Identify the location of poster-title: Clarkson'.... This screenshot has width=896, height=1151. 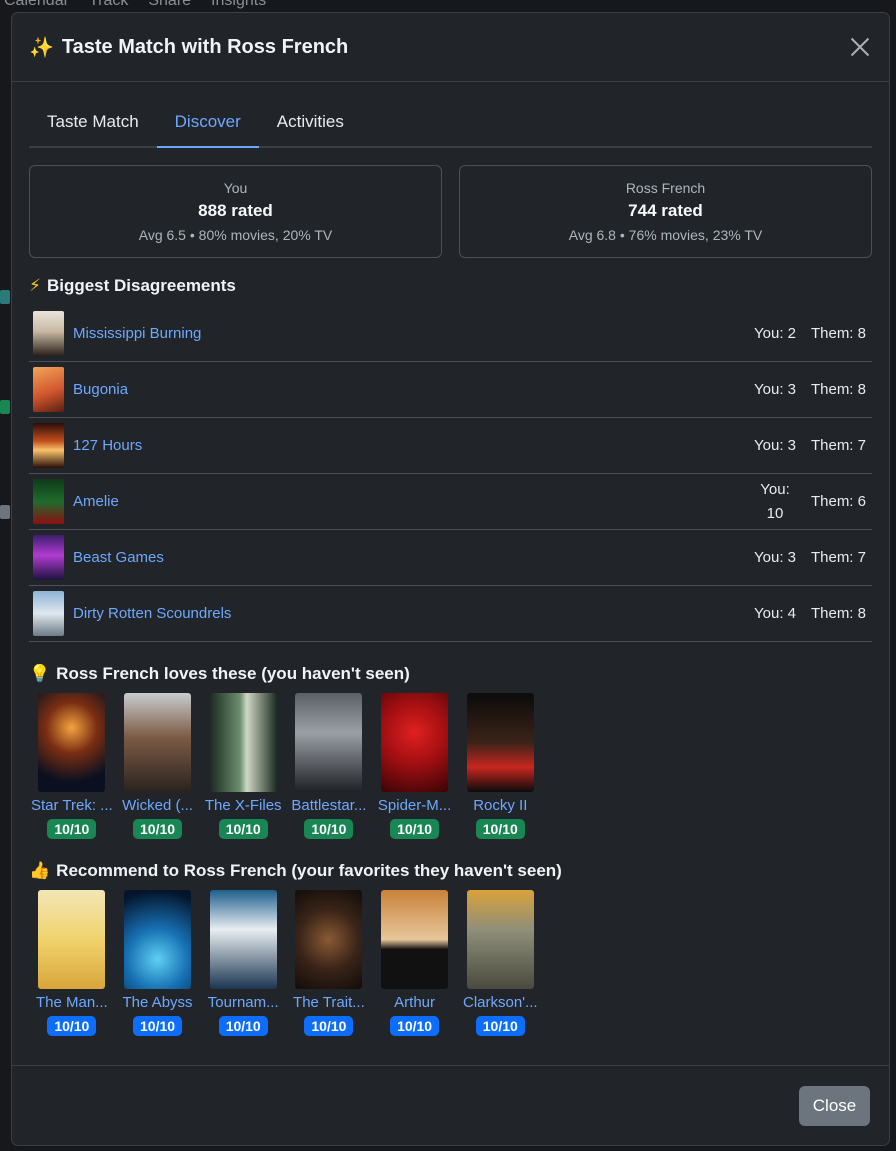
(500, 1002).